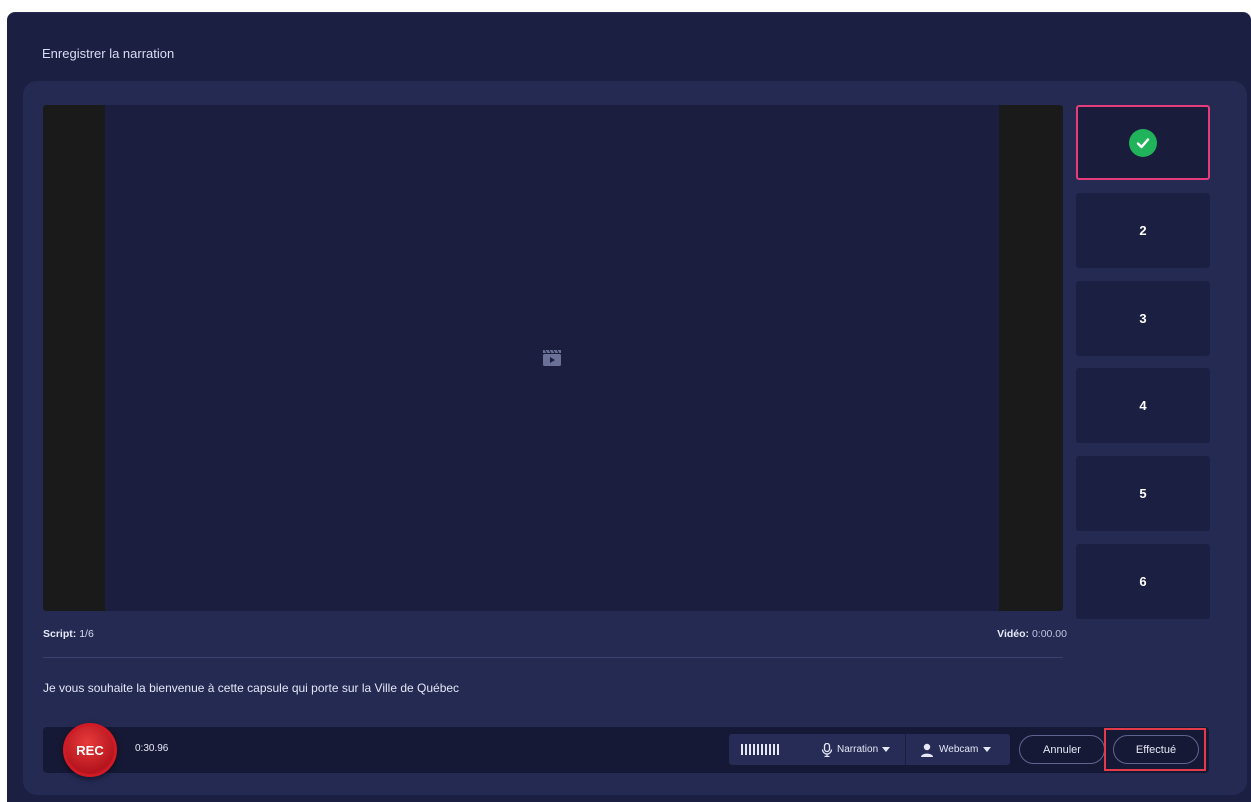  I want to click on narration-label: Narration, so click(858, 749).